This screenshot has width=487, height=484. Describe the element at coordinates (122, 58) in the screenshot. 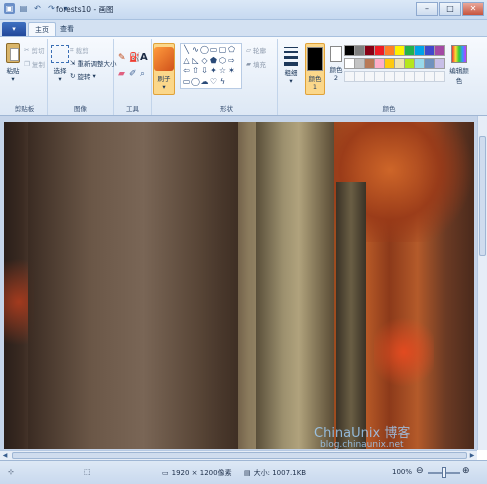

I see `pencil-button: ✎` at that location.